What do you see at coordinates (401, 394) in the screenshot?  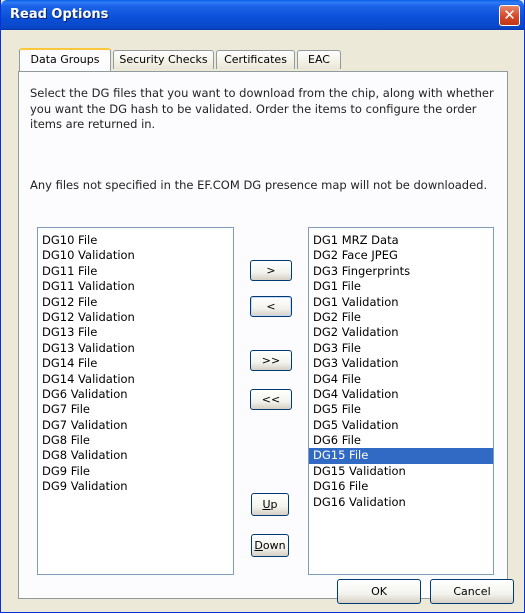 I see `selected-list-item: DG4 Validation` at bounding box center [401, 394].